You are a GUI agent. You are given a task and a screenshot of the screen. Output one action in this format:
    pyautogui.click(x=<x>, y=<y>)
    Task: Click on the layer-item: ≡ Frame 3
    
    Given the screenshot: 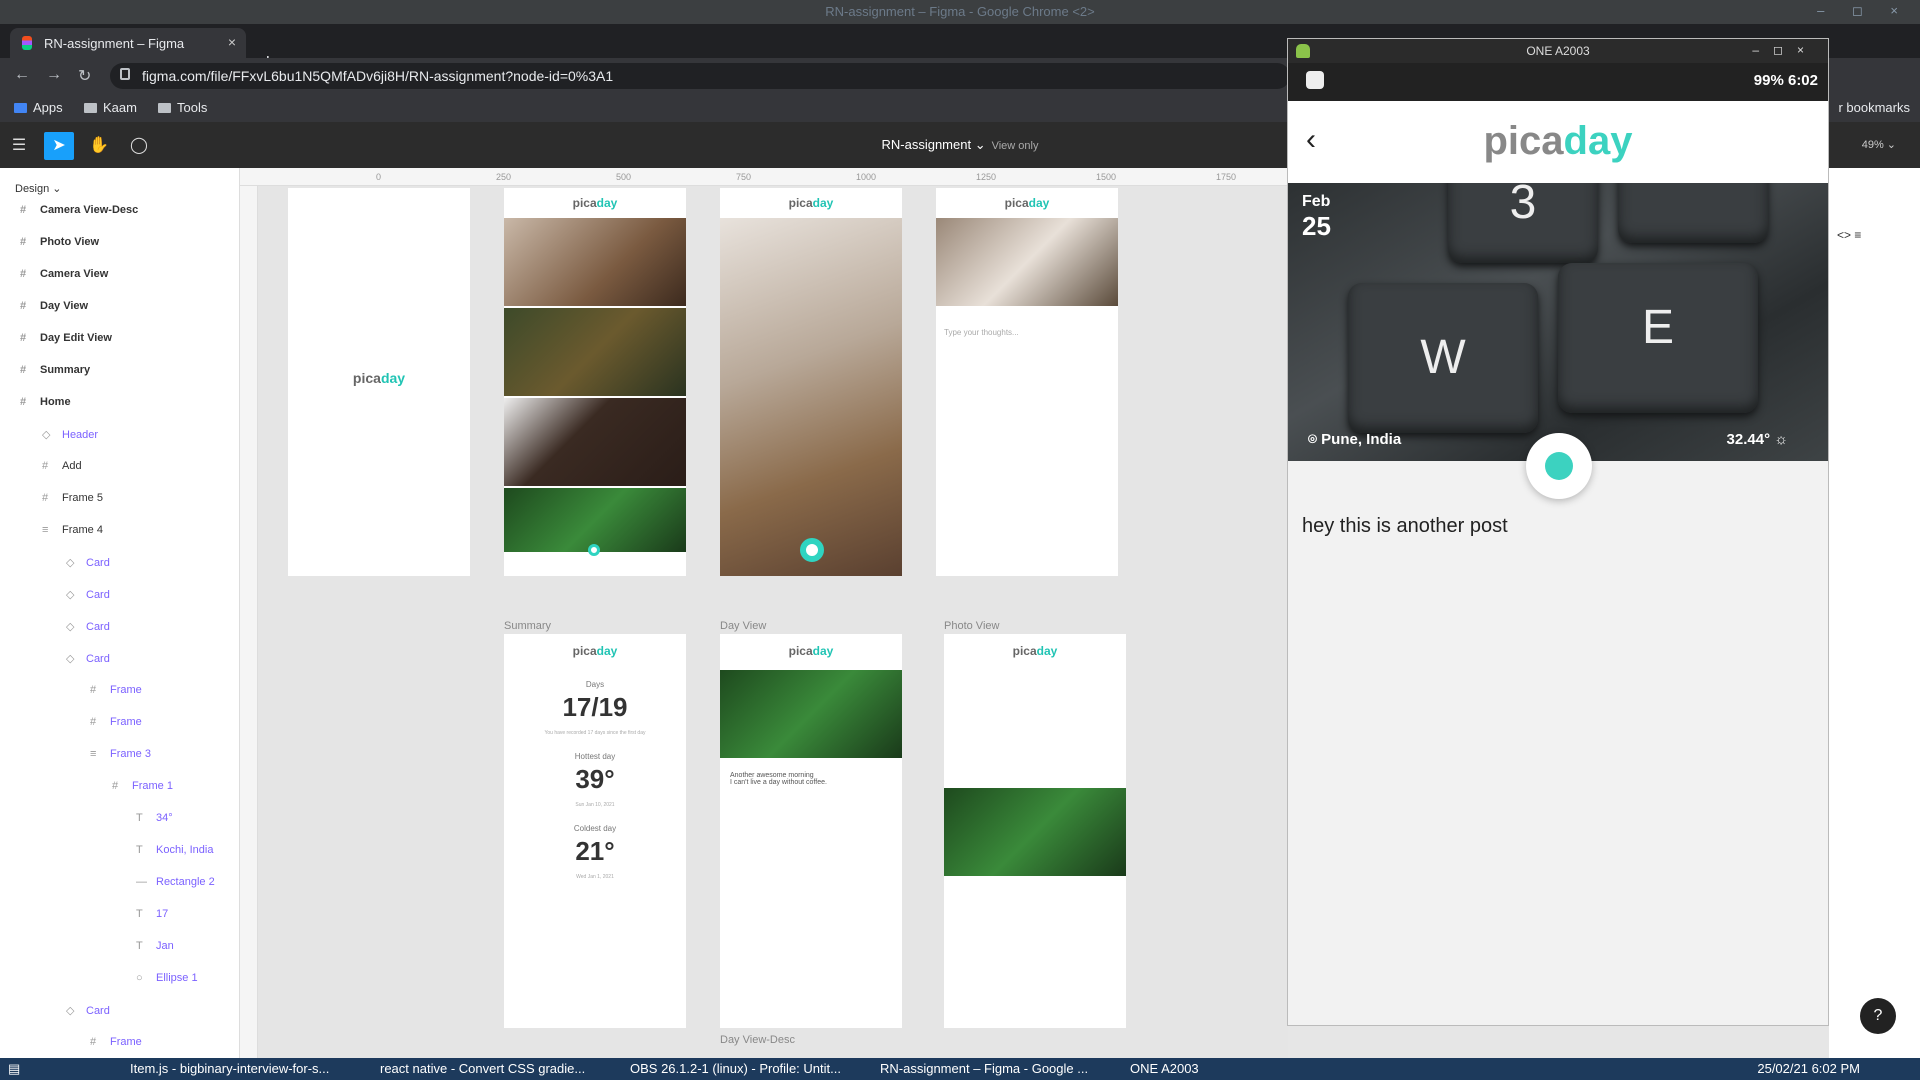 What is the action you would take?
    pyautogui.click(x=120, y=754)
    